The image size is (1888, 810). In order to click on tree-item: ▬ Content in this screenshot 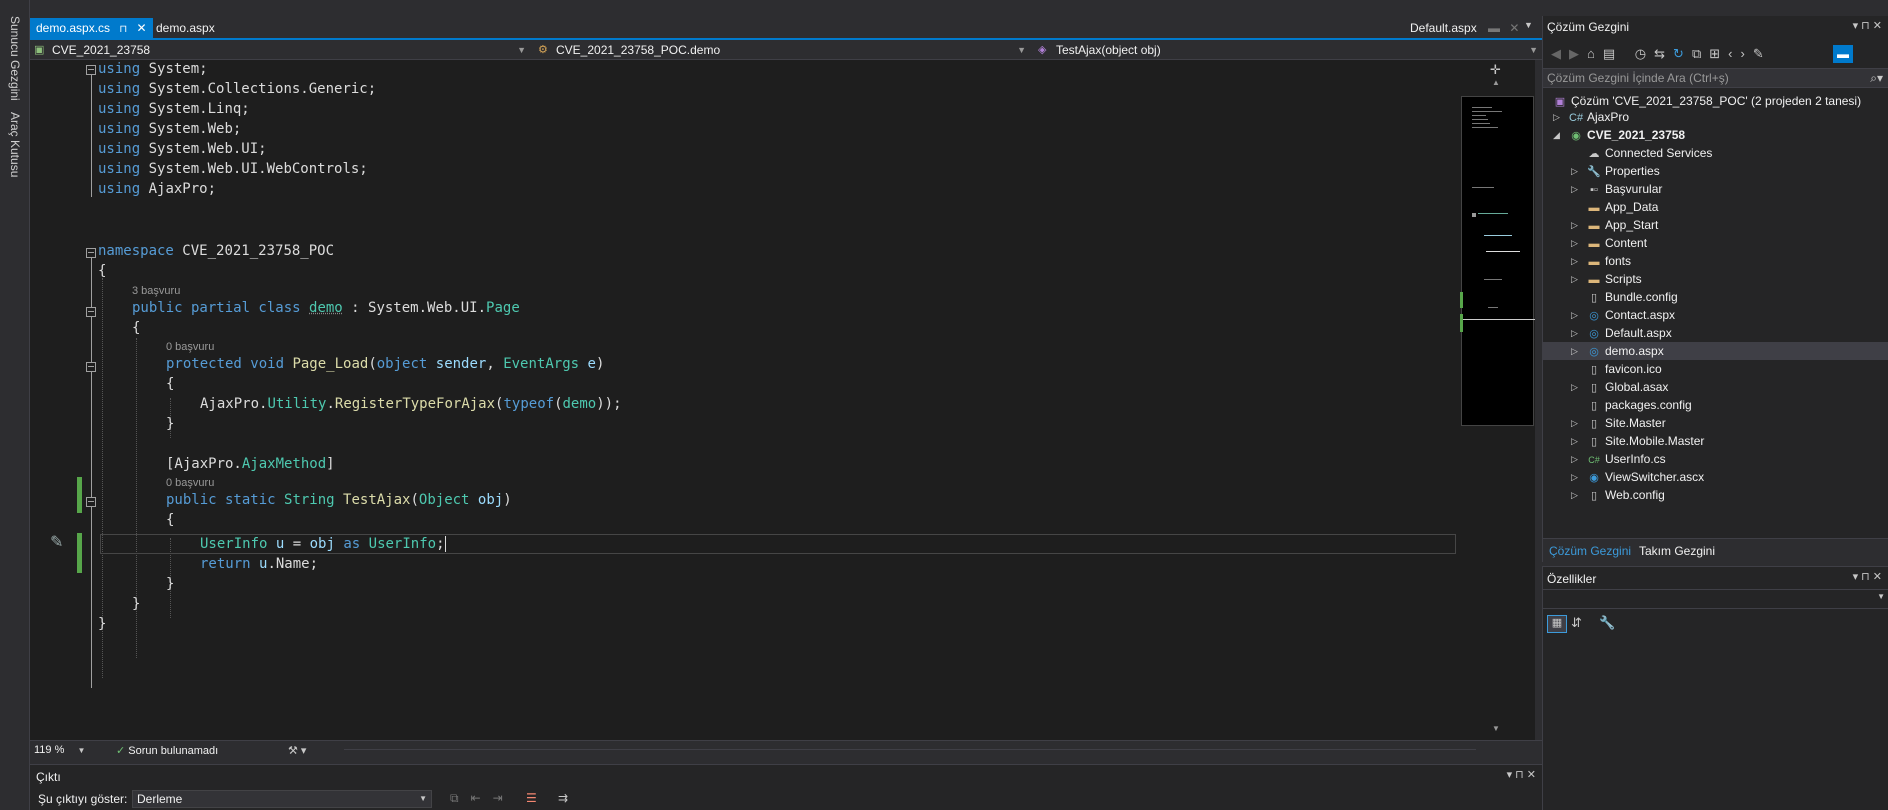, I will do `click(1617, 243)`.